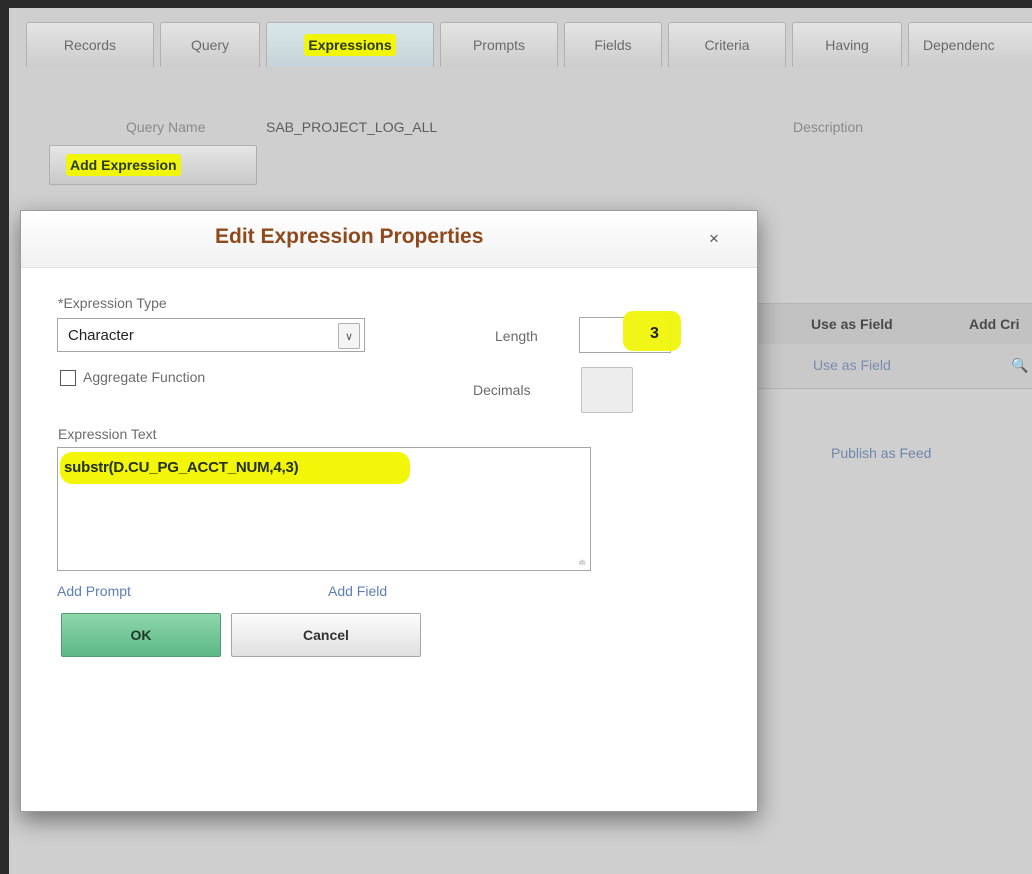 The height and width of the screenshot is (874, 1032). I want to click on aggregate-function-checkbox, so click(68, 378).